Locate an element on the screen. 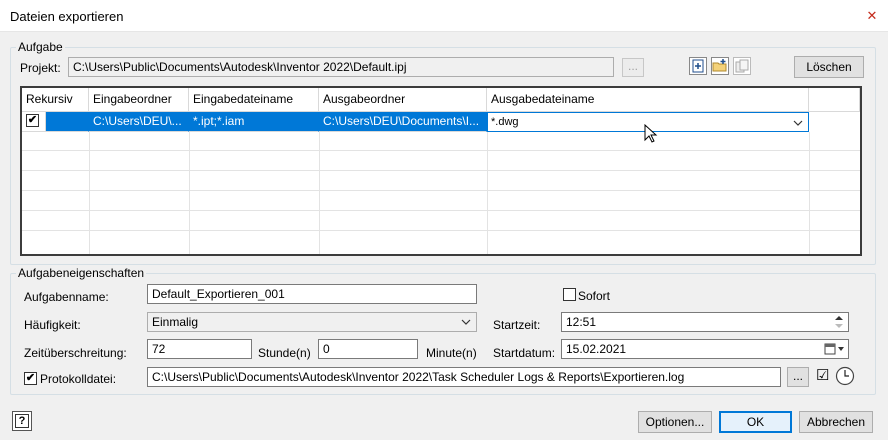 This screenshot has height=440, width=888. help-glyph: ? is located at coordinates (22, 421).